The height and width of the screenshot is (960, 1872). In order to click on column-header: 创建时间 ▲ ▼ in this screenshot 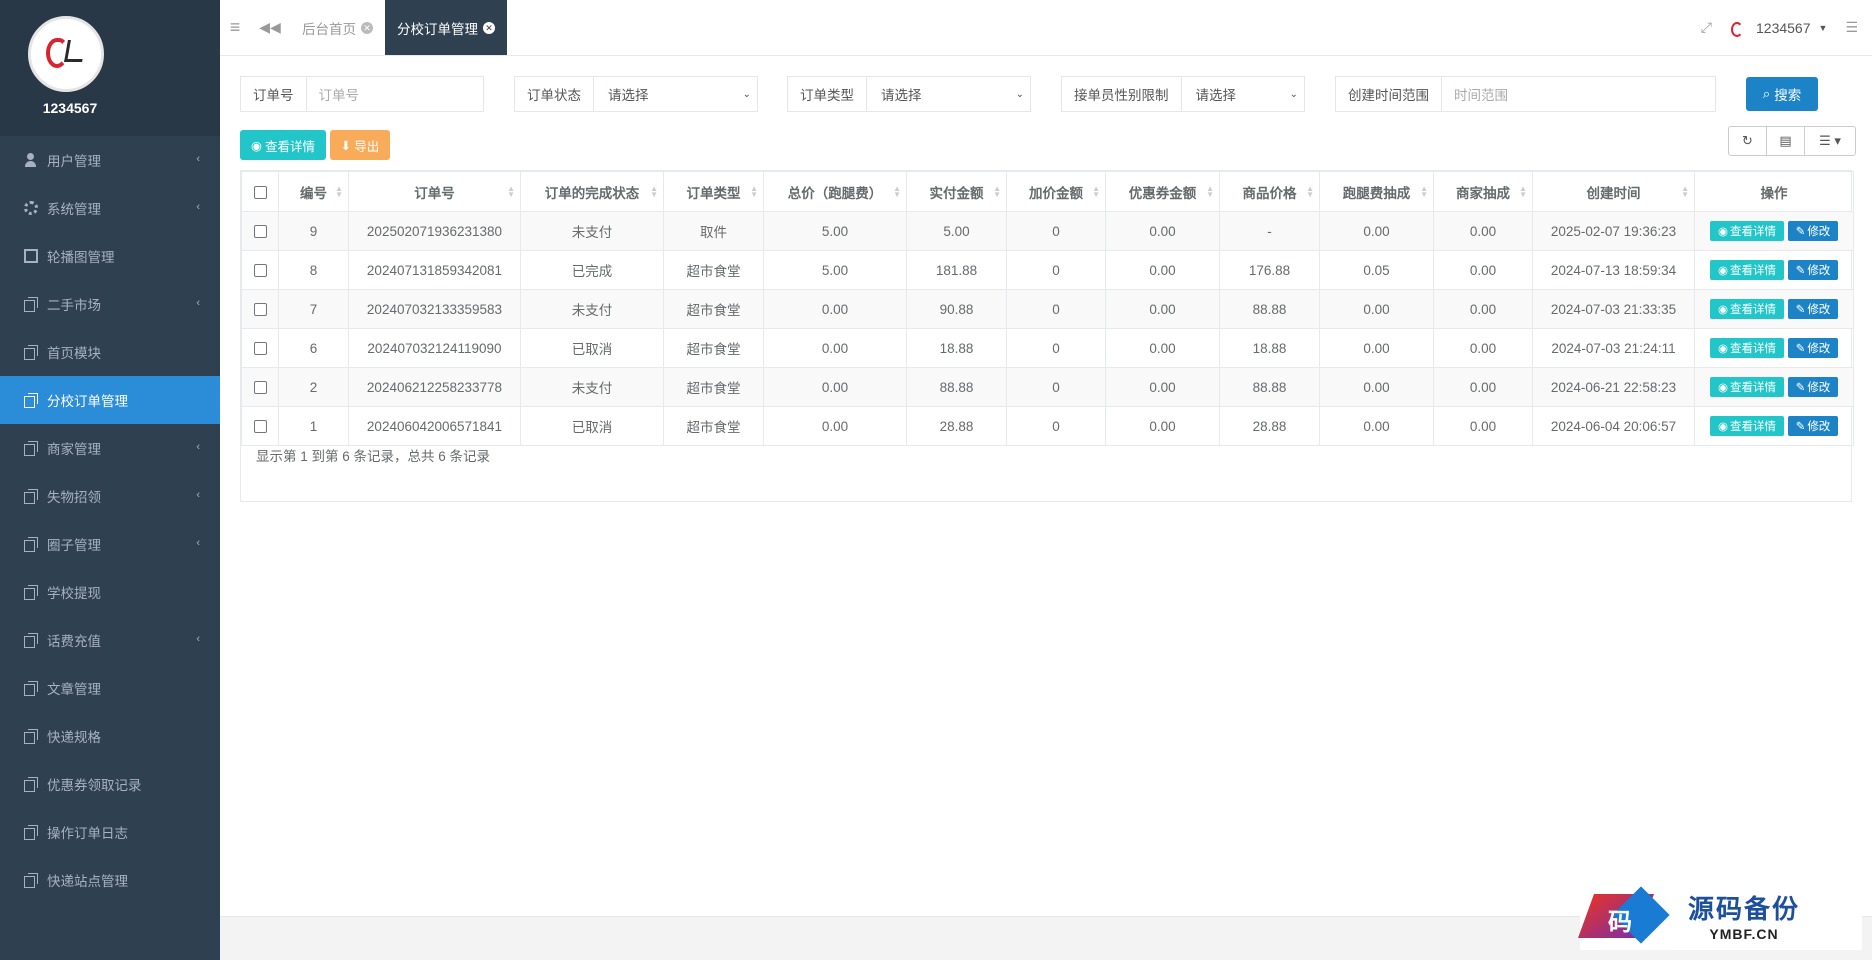, I will do `click(1613, 191)`.